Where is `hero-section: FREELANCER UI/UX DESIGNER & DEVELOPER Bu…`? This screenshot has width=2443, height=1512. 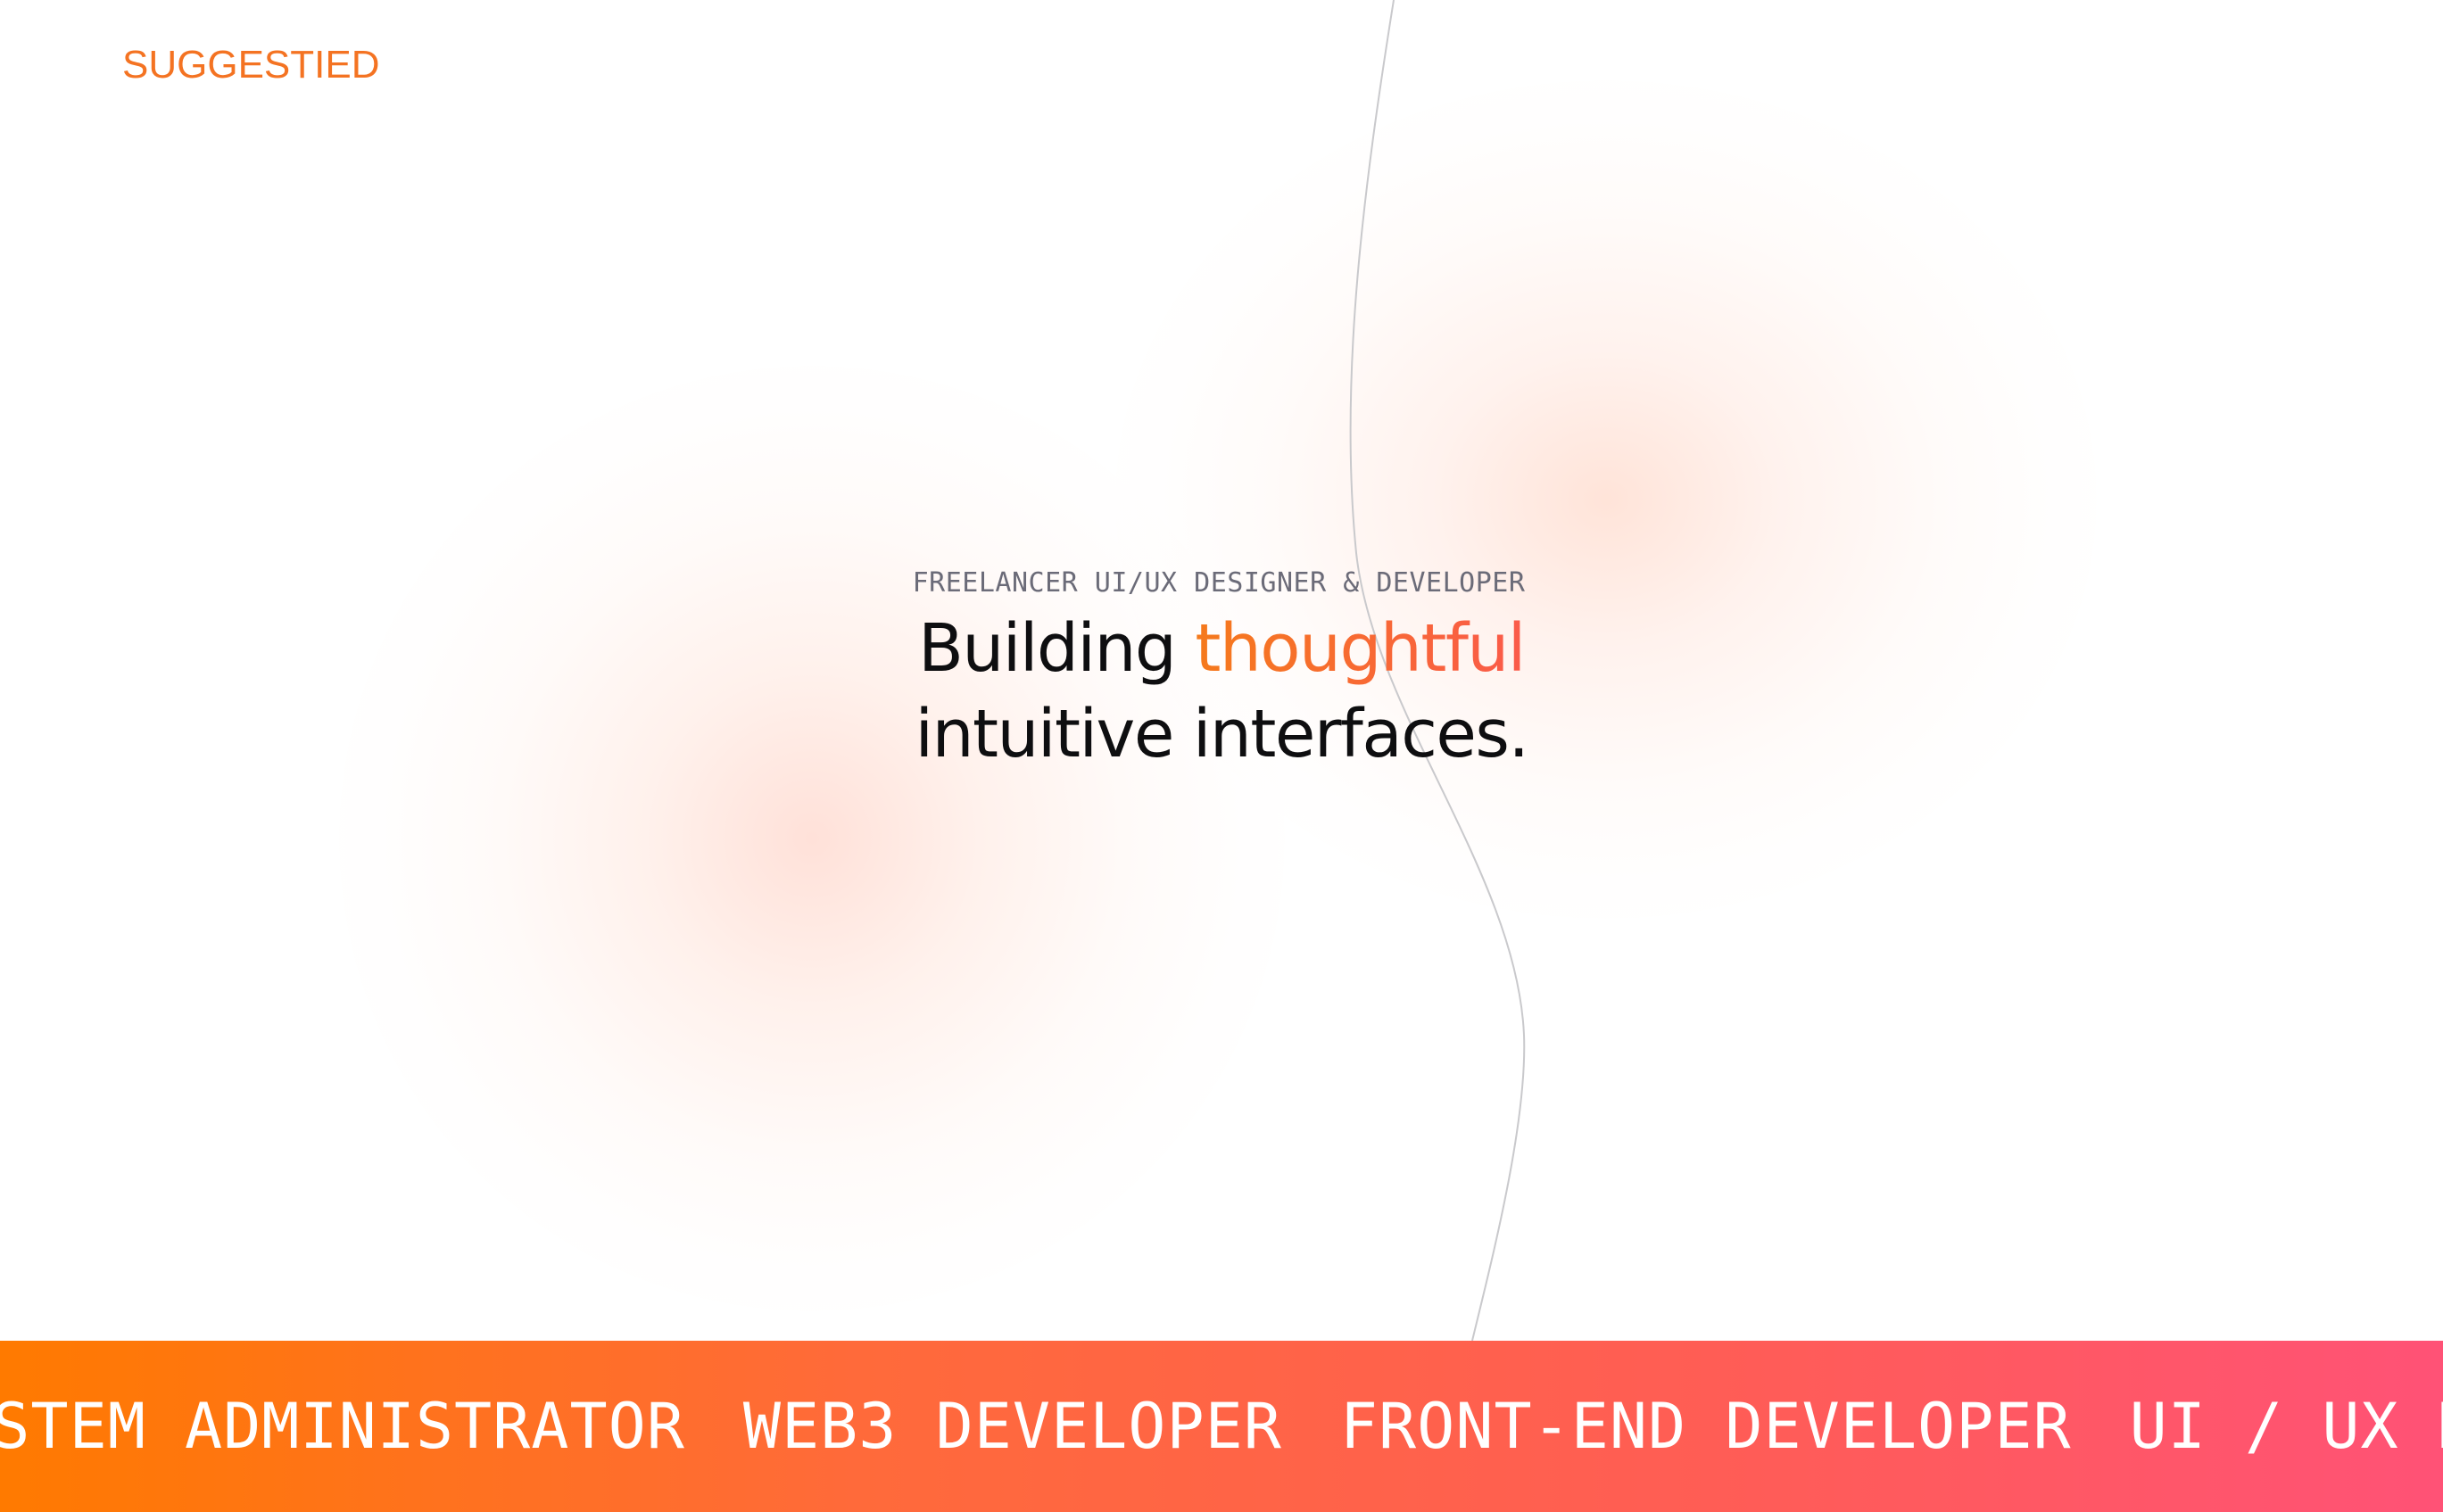
hero-section: FREELANCER UI/UX DESIGNER & DEVELOPER Bu… is located at coordinates (1221, 672).